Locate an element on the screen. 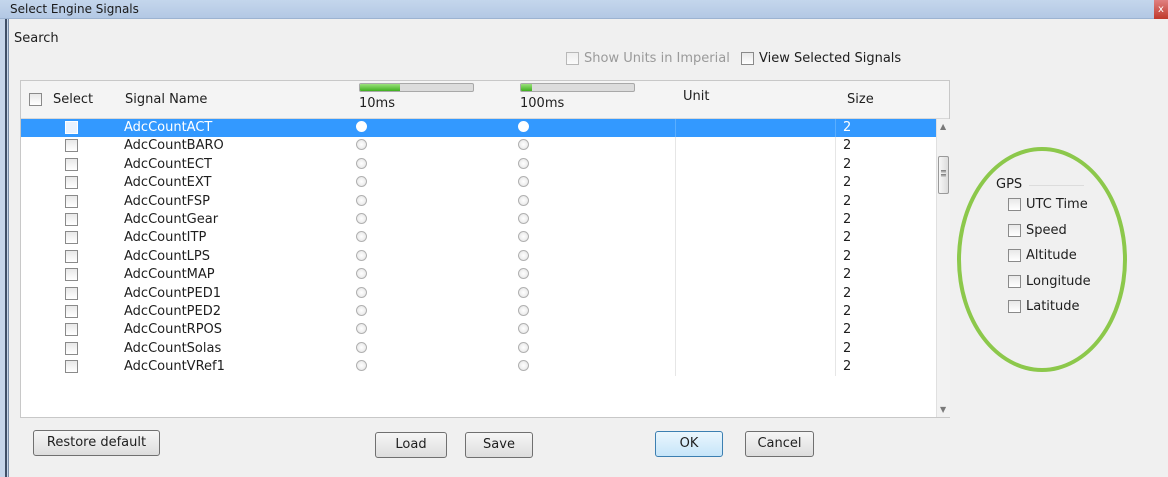 The height and width of the screenshot is (477, 1168). gps-option: Latitude is located at coordinates (1061, 312).